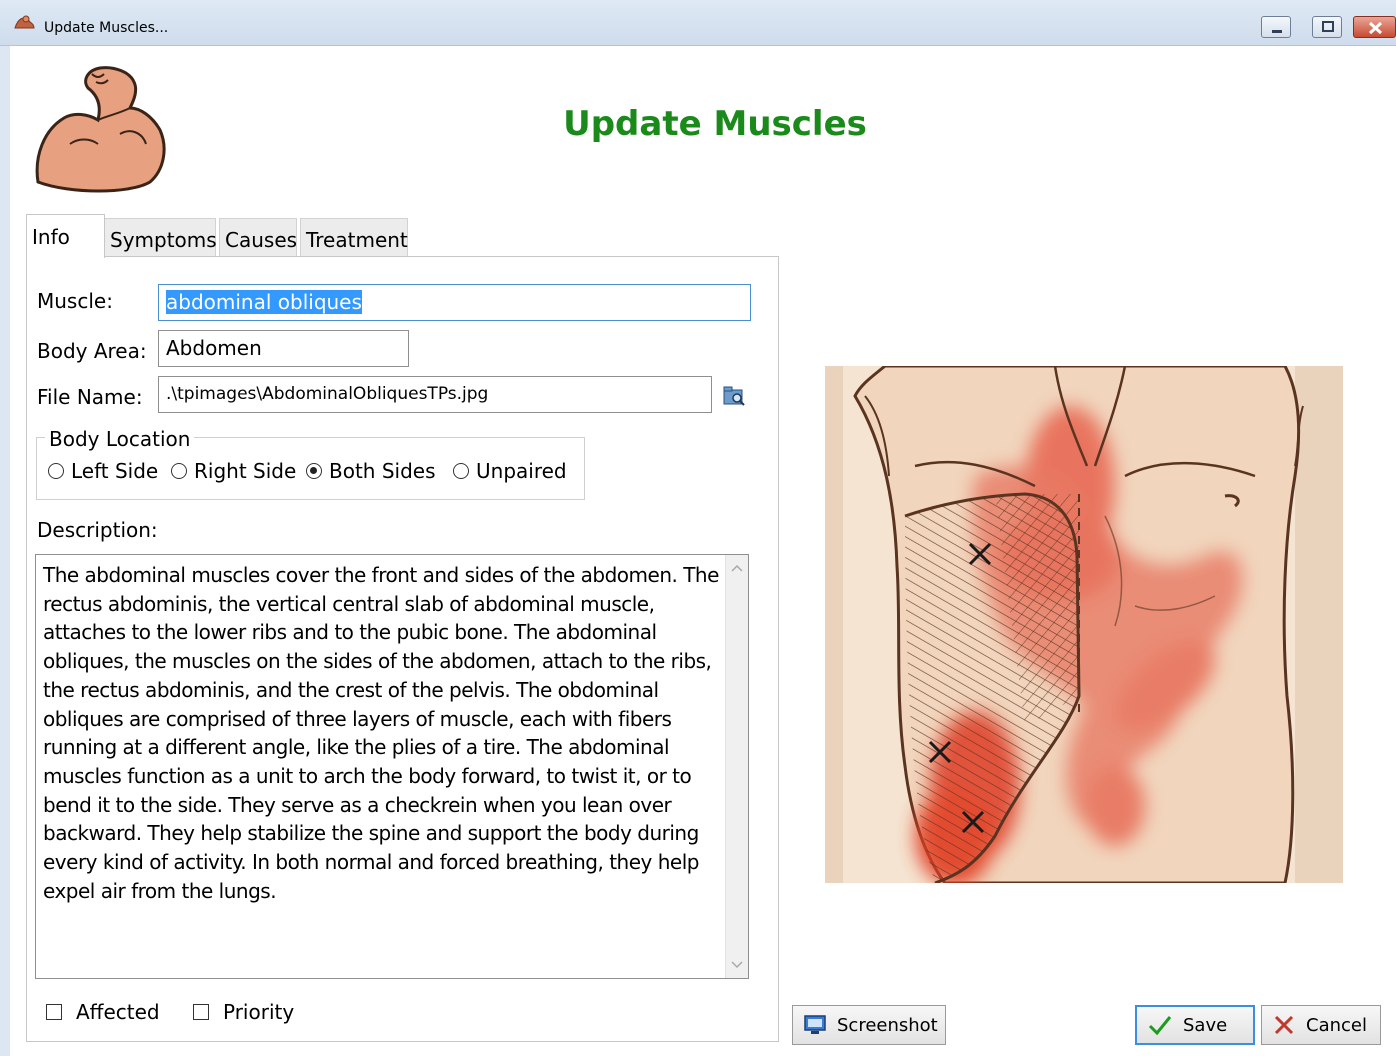 This screenshot has height=1056, width=1396. What do you see at coordinates (245, 471) in the screenshot?
I see `radio-right-side-label: Right Side` at bounding box center [245, 471].